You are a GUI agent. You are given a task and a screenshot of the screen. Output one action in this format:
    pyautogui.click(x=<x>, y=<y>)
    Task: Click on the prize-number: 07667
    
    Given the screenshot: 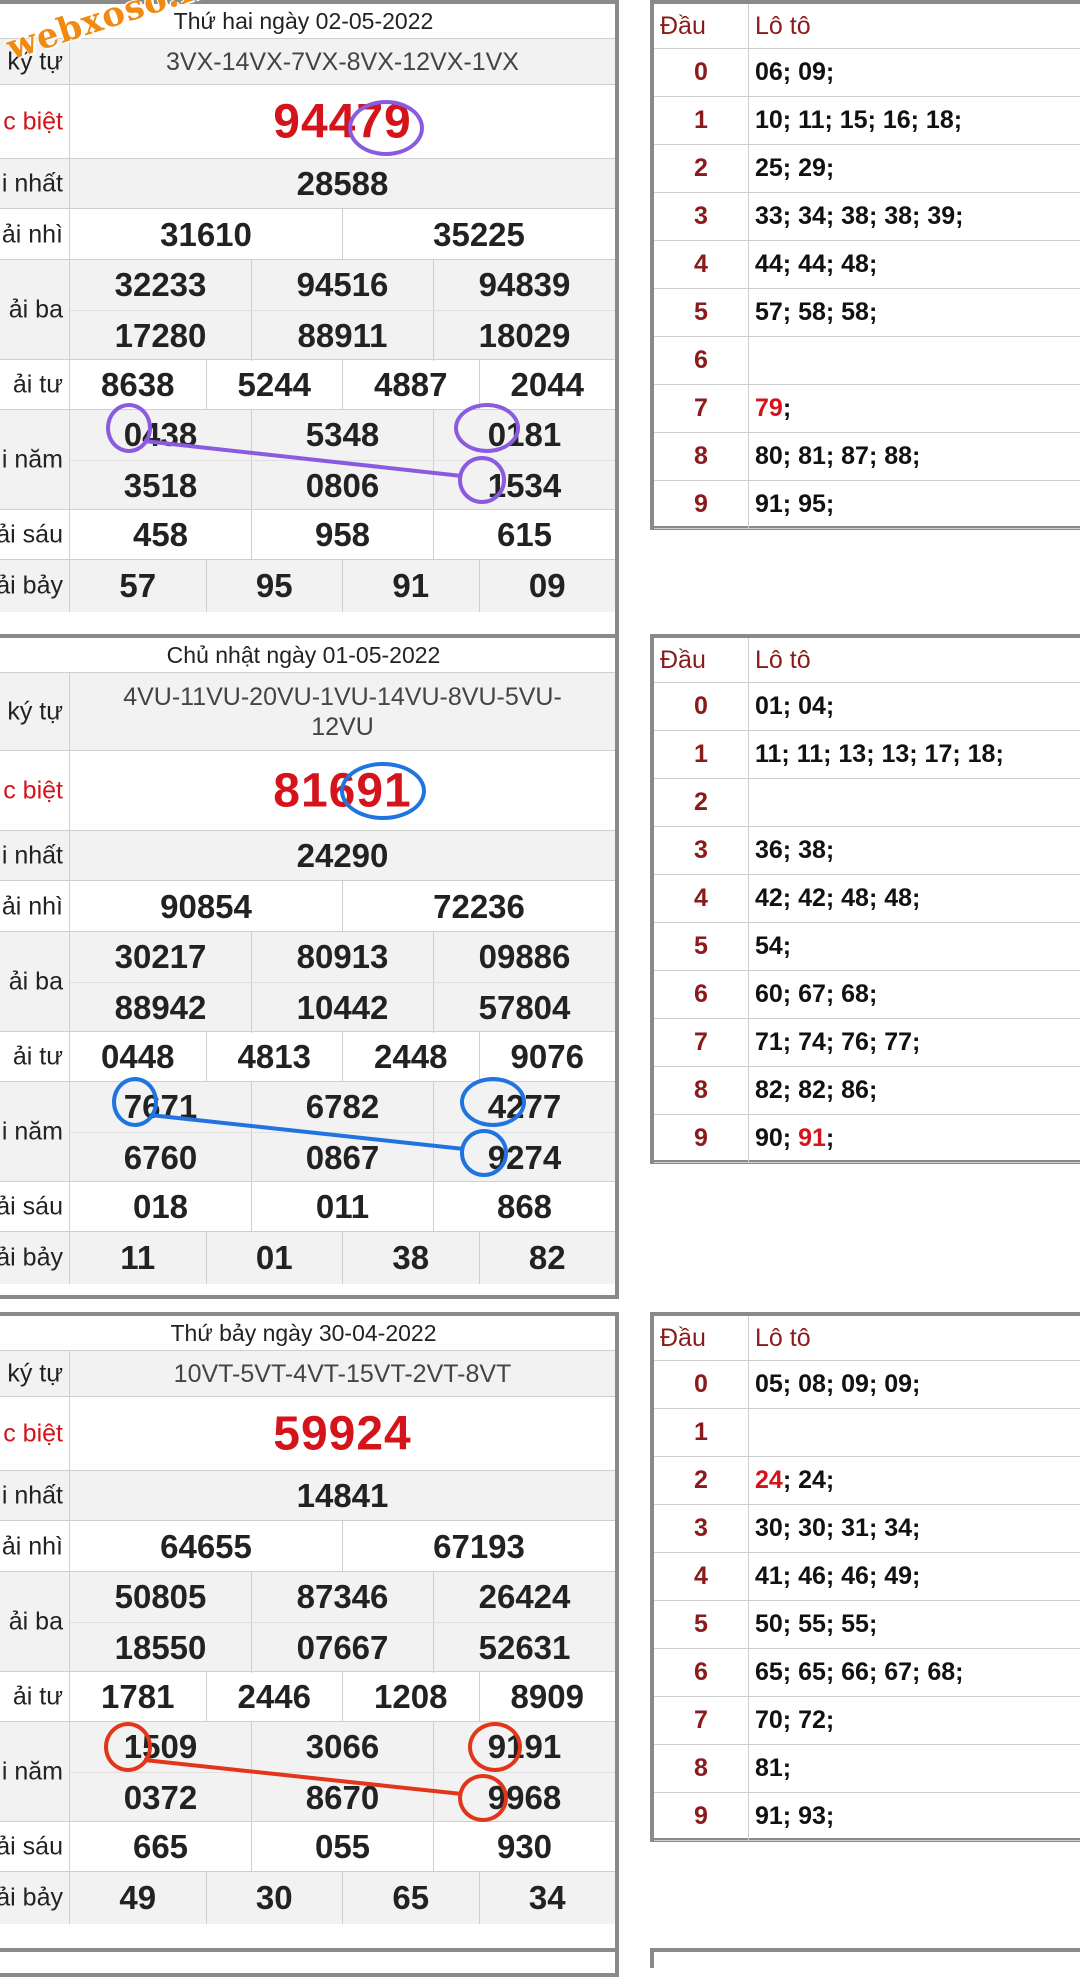 What is the action you would take?
    pyautogui.click(x=342, y=1648)
    